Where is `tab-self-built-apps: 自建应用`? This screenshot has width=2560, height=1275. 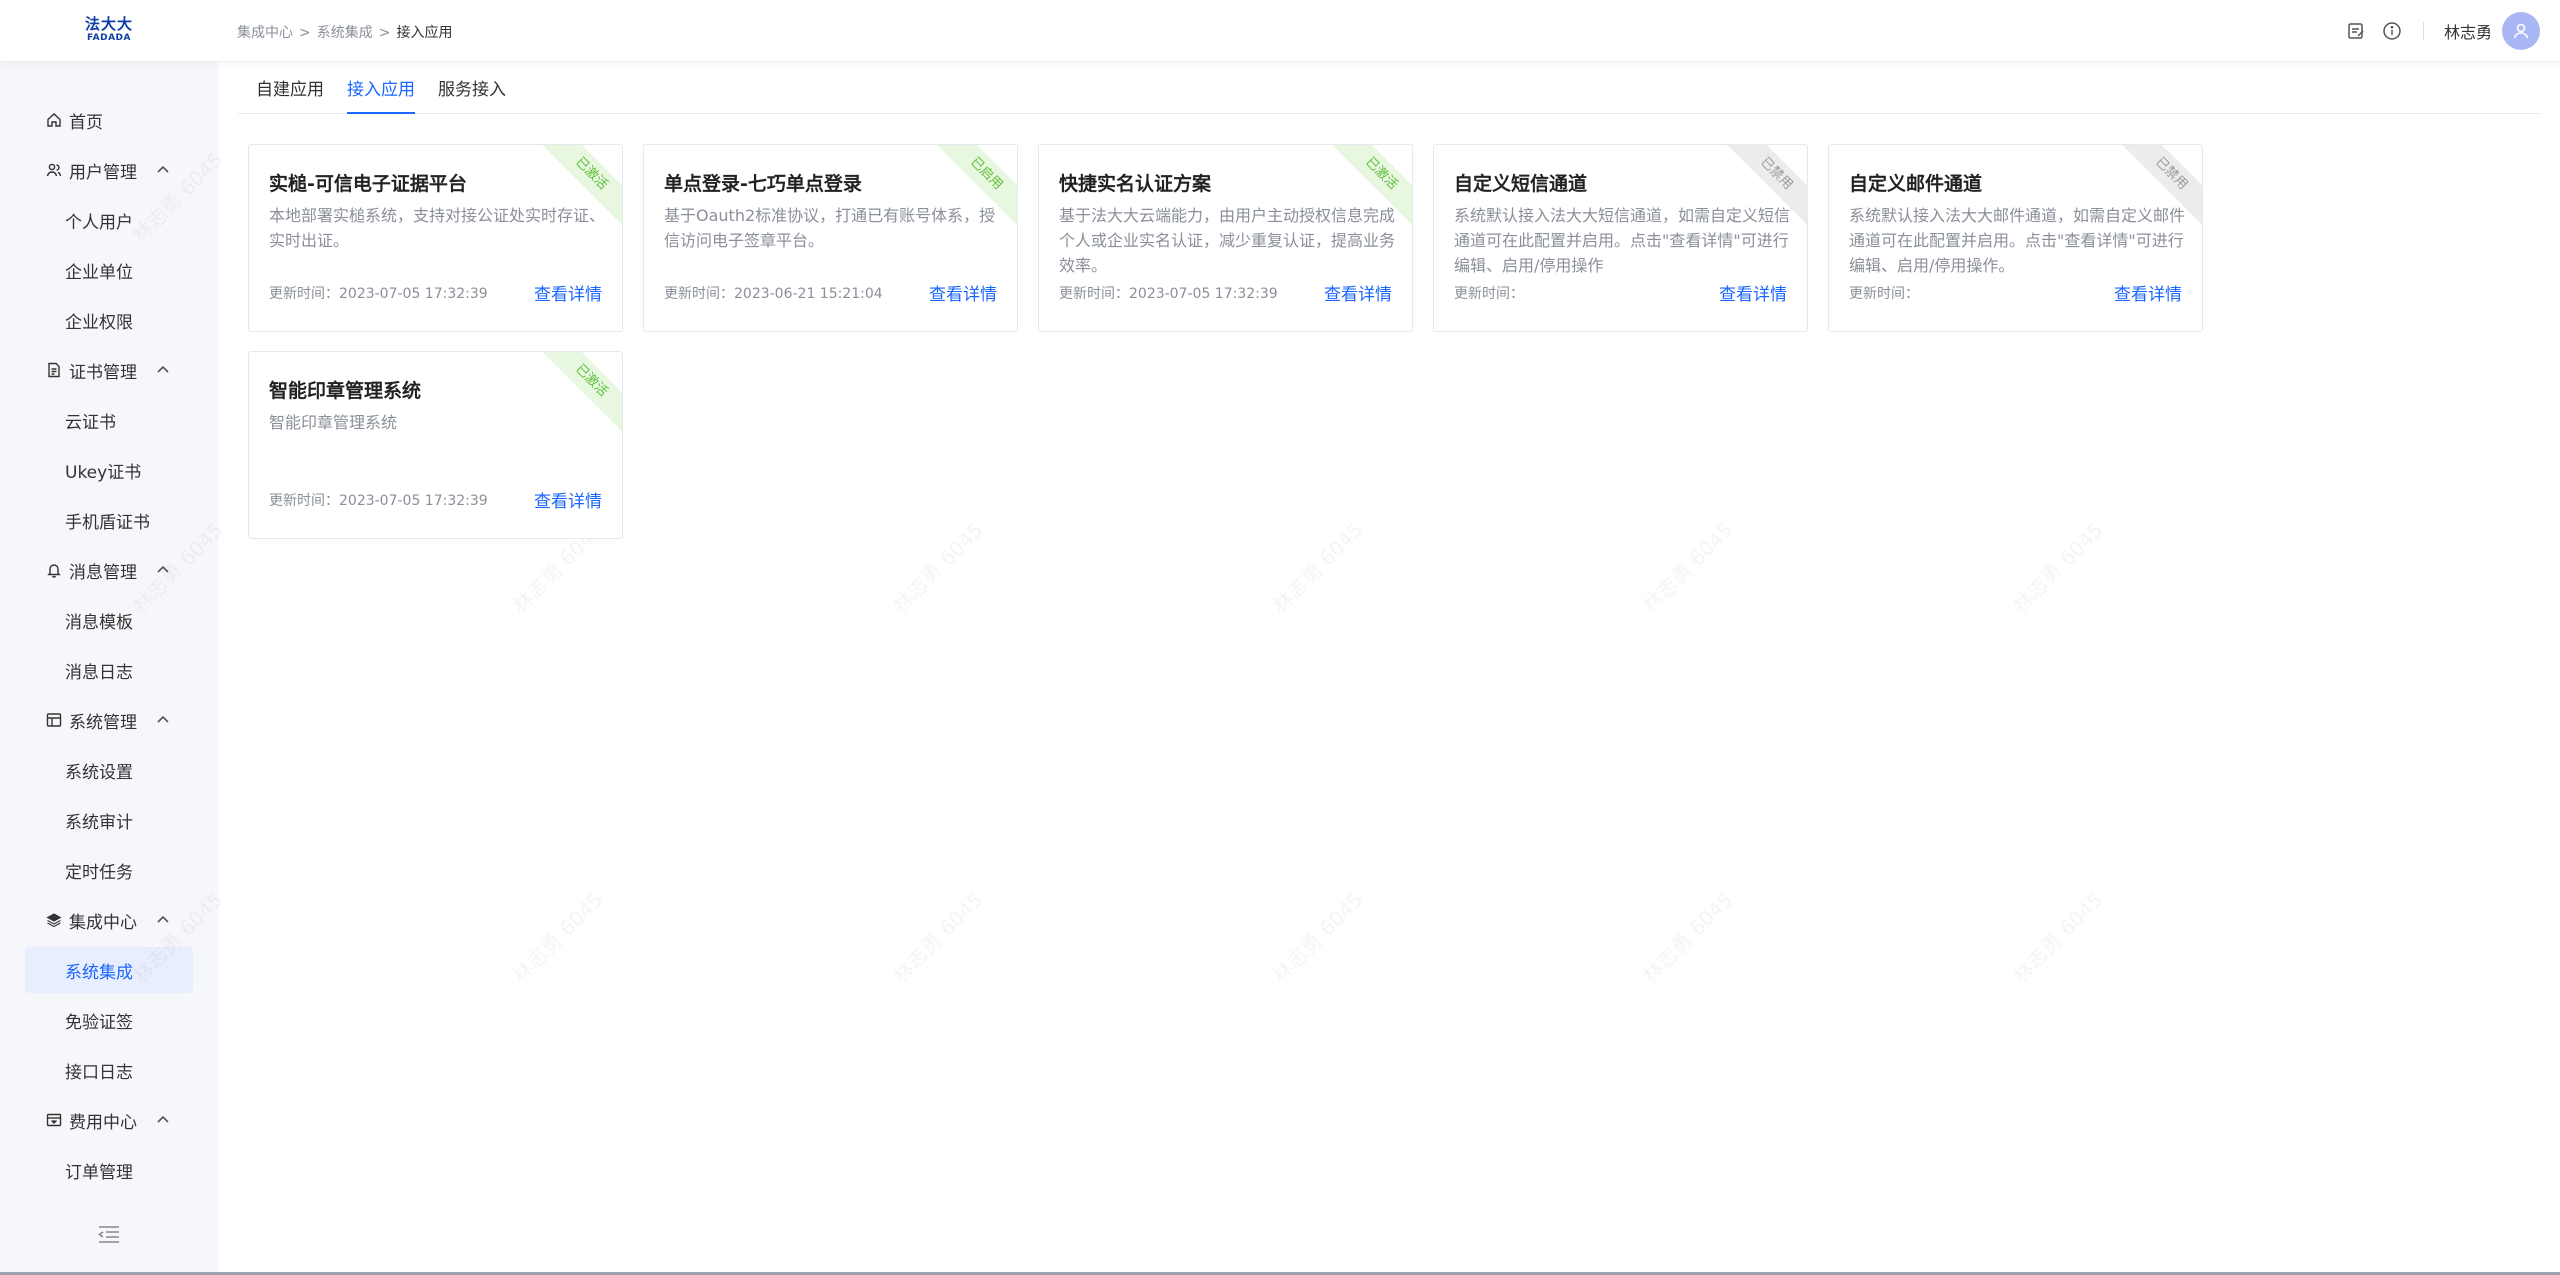 tab-self-built-apps: 自建应用 is located at coordinates (290, 94).